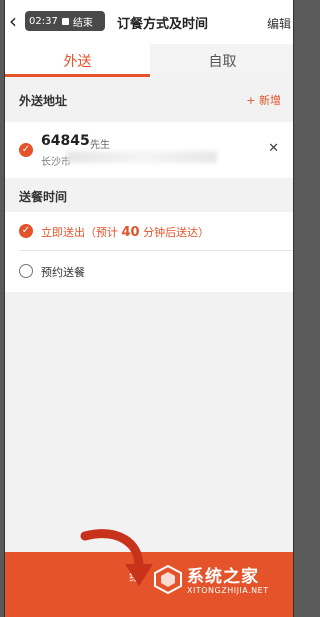 The width and height of the screenshot is (320, 617). I want to click on close-icon: ✕, so click(273, 148).